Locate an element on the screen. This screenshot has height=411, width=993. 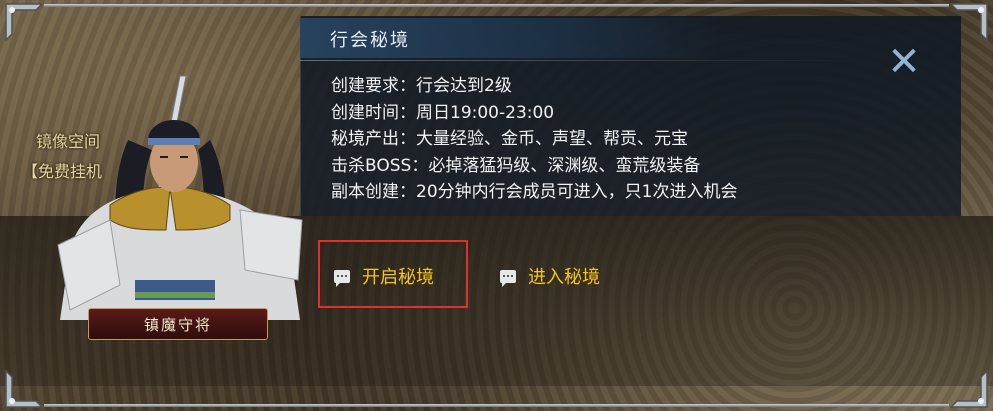
npc-name: 镇魔守将 is located at coordinates (177, 324).